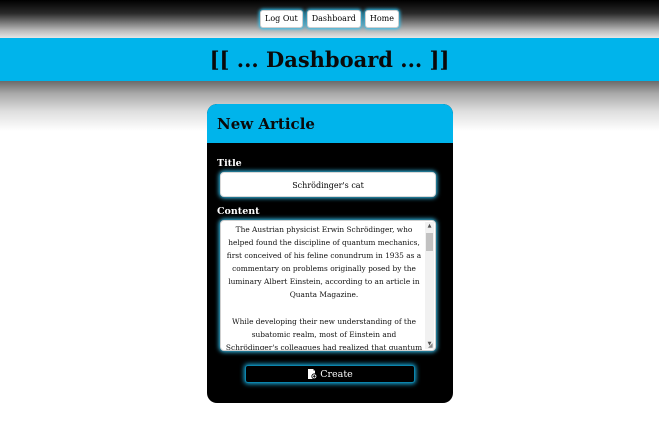 This screenshot has width=659, height=430. I want to click on content-scrollbar: ▲ ▼, so click(429, 285).